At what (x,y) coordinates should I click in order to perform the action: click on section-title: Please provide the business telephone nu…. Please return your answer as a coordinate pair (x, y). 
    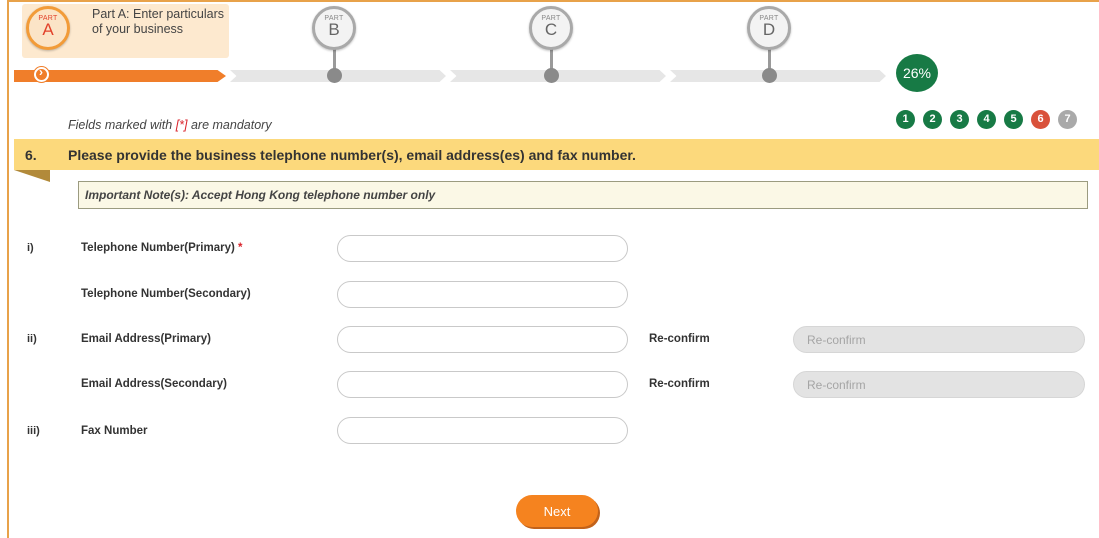
    Looking at the image, I should click on (352, 155).